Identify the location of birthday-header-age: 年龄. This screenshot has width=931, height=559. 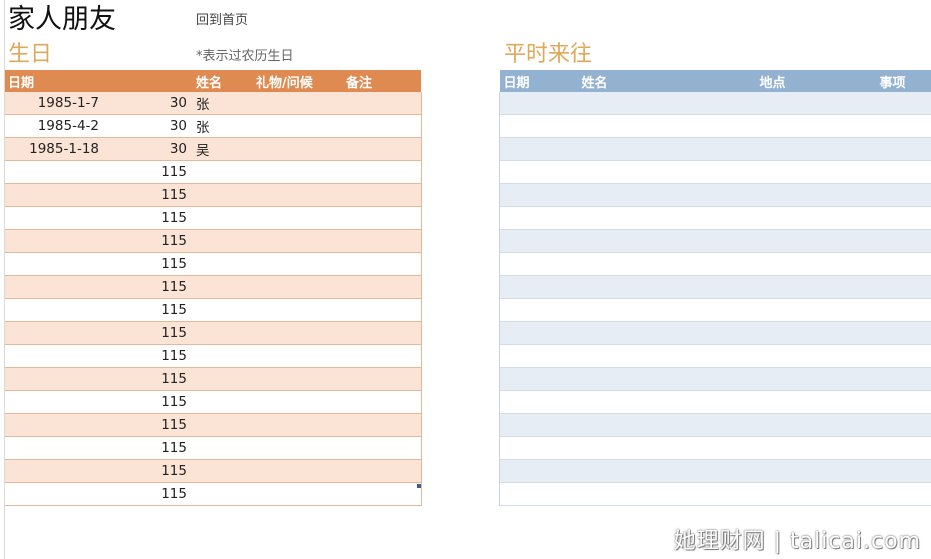
(149, 81).